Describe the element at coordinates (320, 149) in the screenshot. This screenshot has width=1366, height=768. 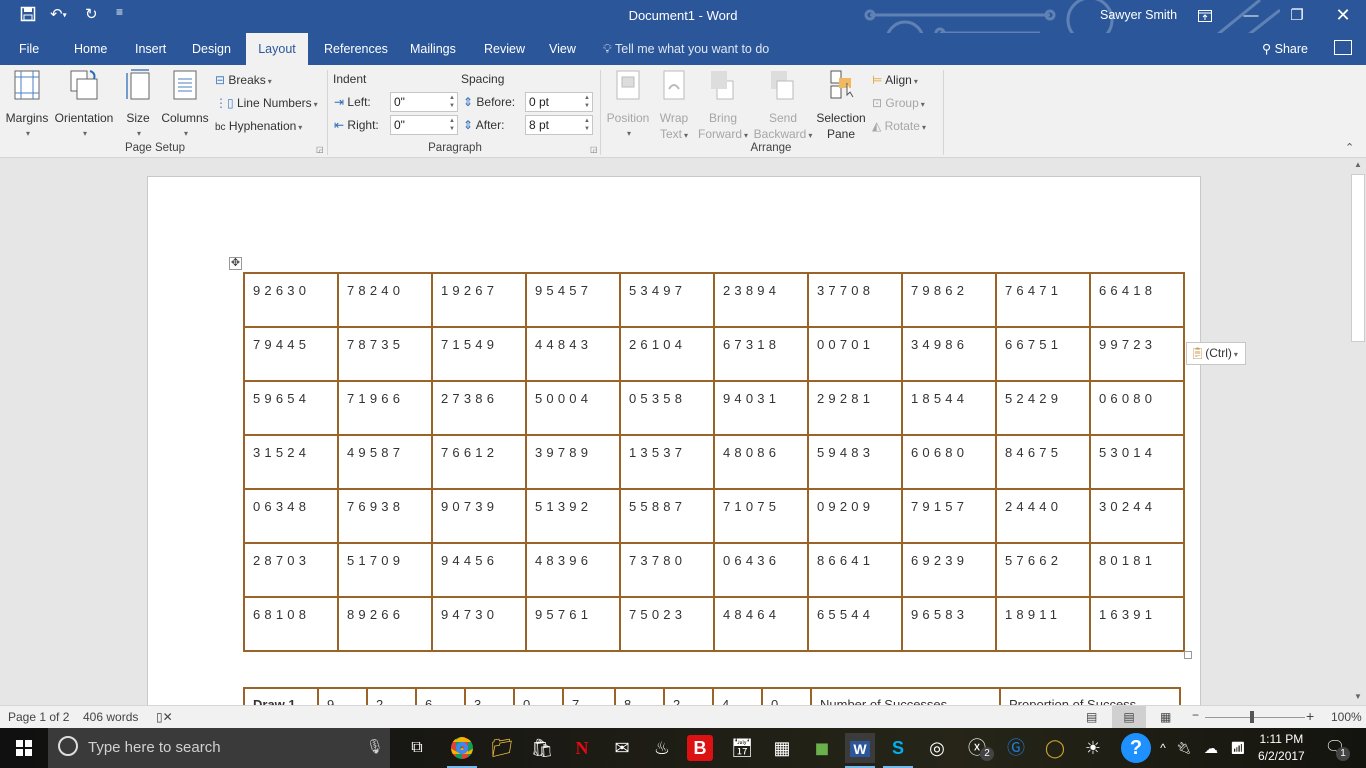
I see `page-setup-launcher-icon: ◲` at that location.